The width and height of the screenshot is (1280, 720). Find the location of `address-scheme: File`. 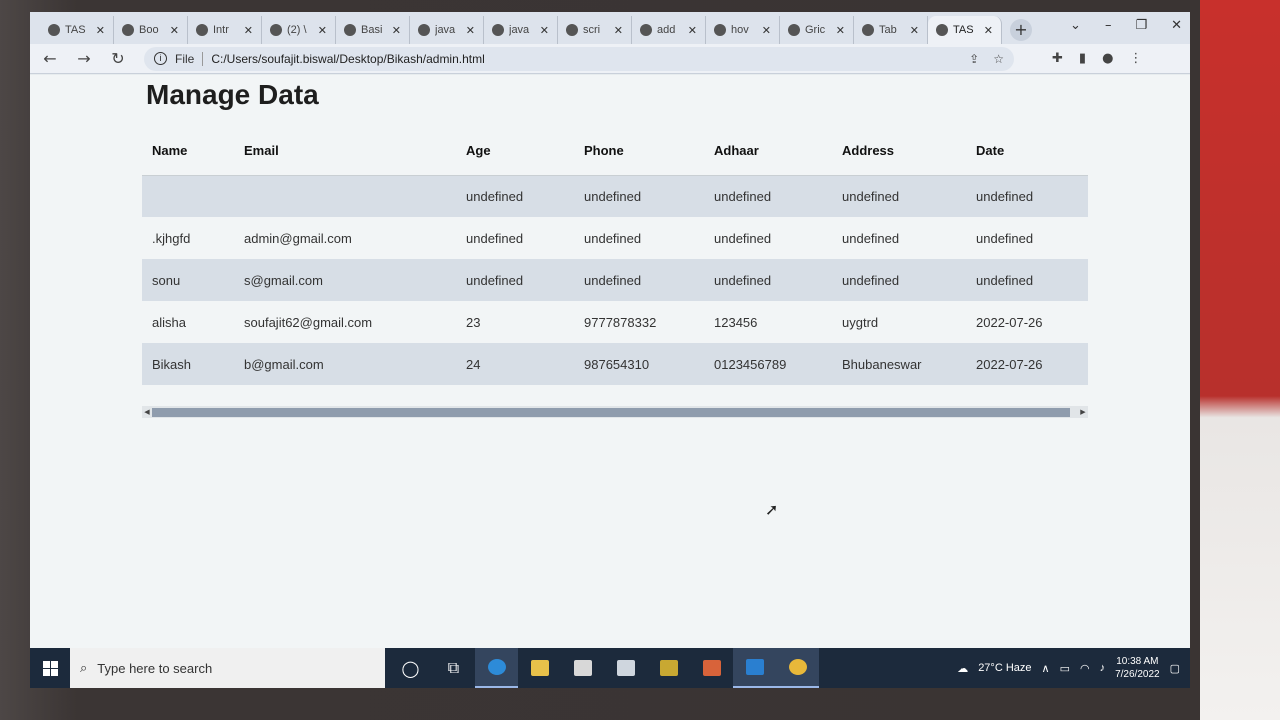

address-scheme: File is located at coordinates (189, 58).